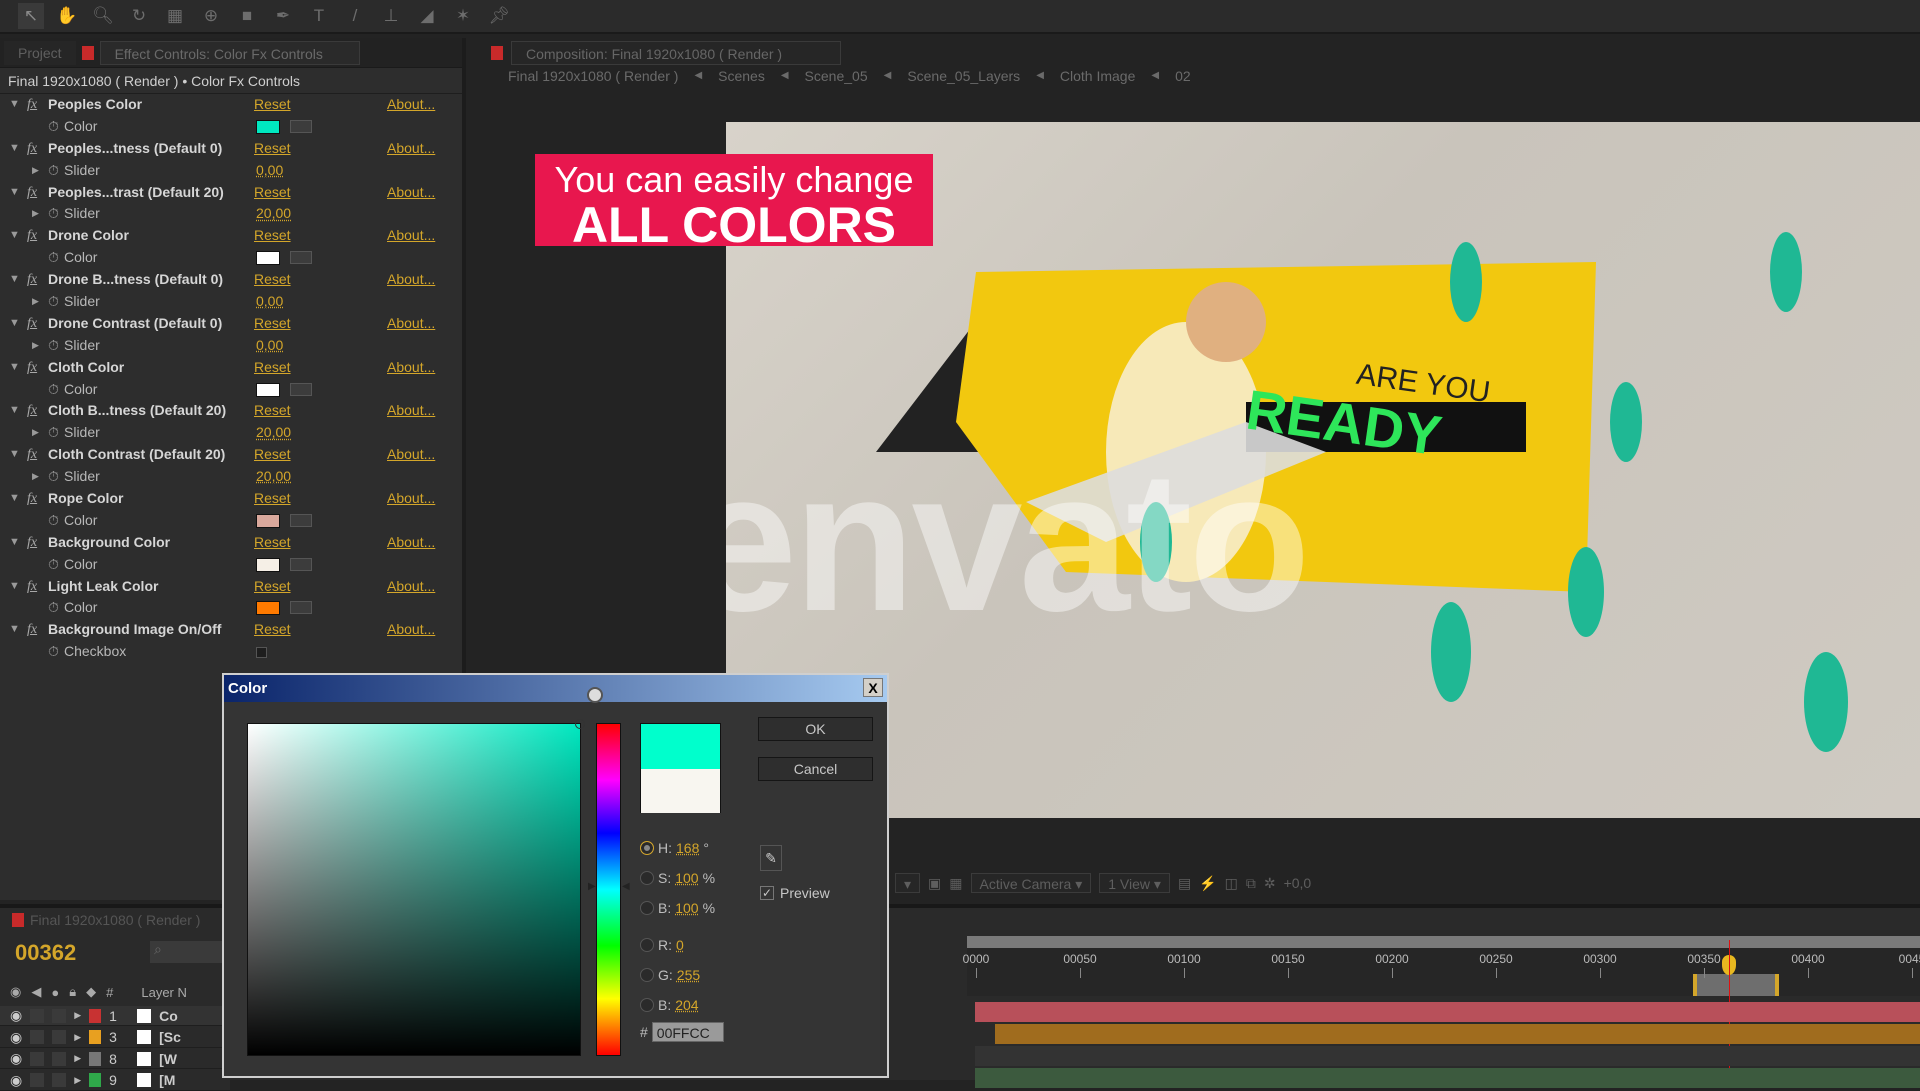 The width and height of the screenshot is (1920, 1091). Describe the element at coordinates (229, 52) in the screenshot. I see `tab-effect-controls: Effect Controls: Color Fx Controls` at that location.